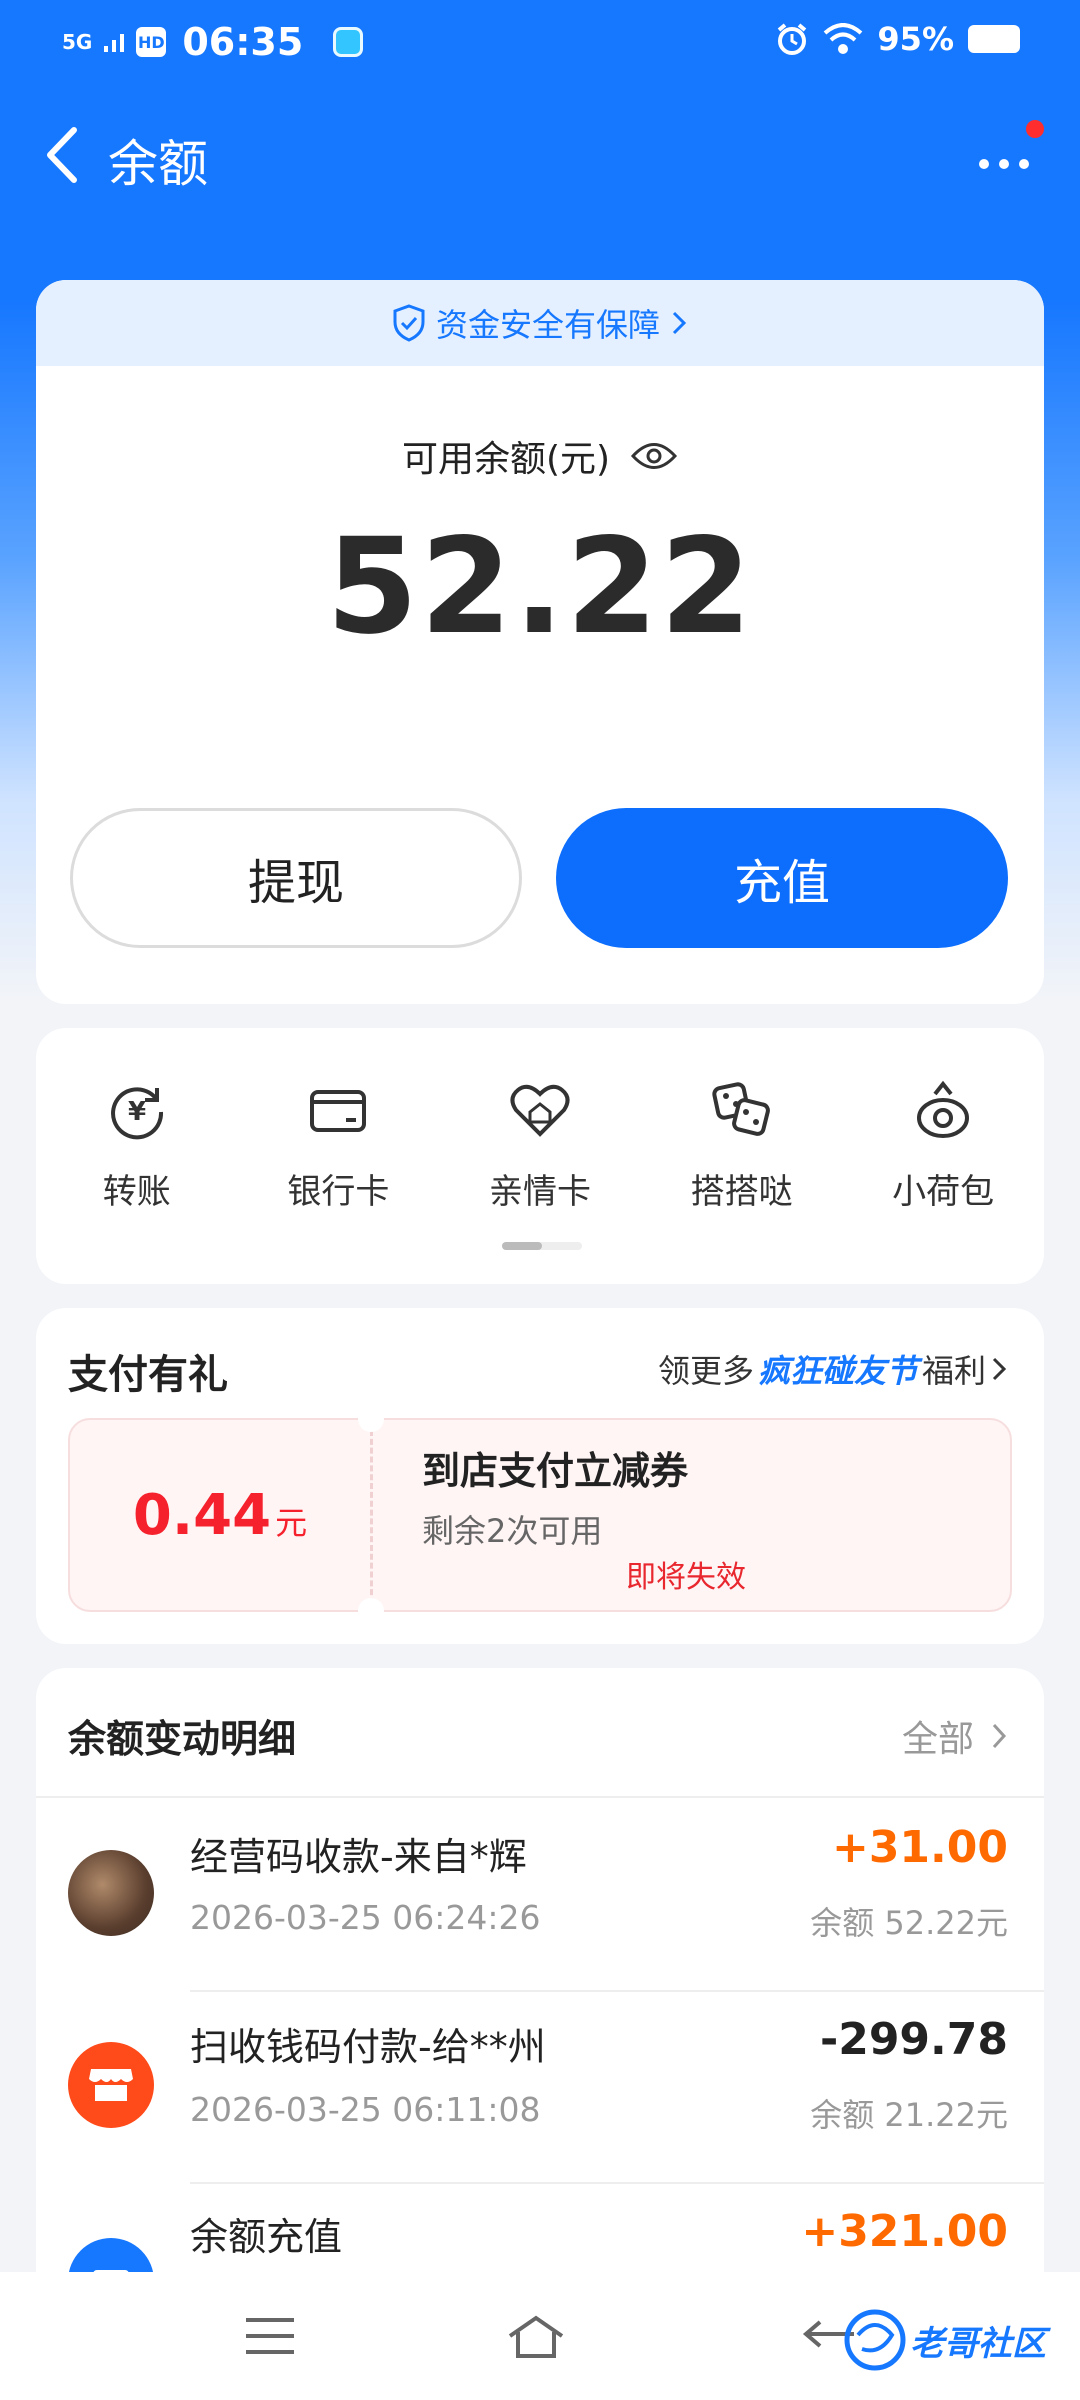 This screenshot has height=2400, width=1080. Describe the element at coordinates (136, 1192) in the screenshot. I see `feature-label: 转账` at that location.